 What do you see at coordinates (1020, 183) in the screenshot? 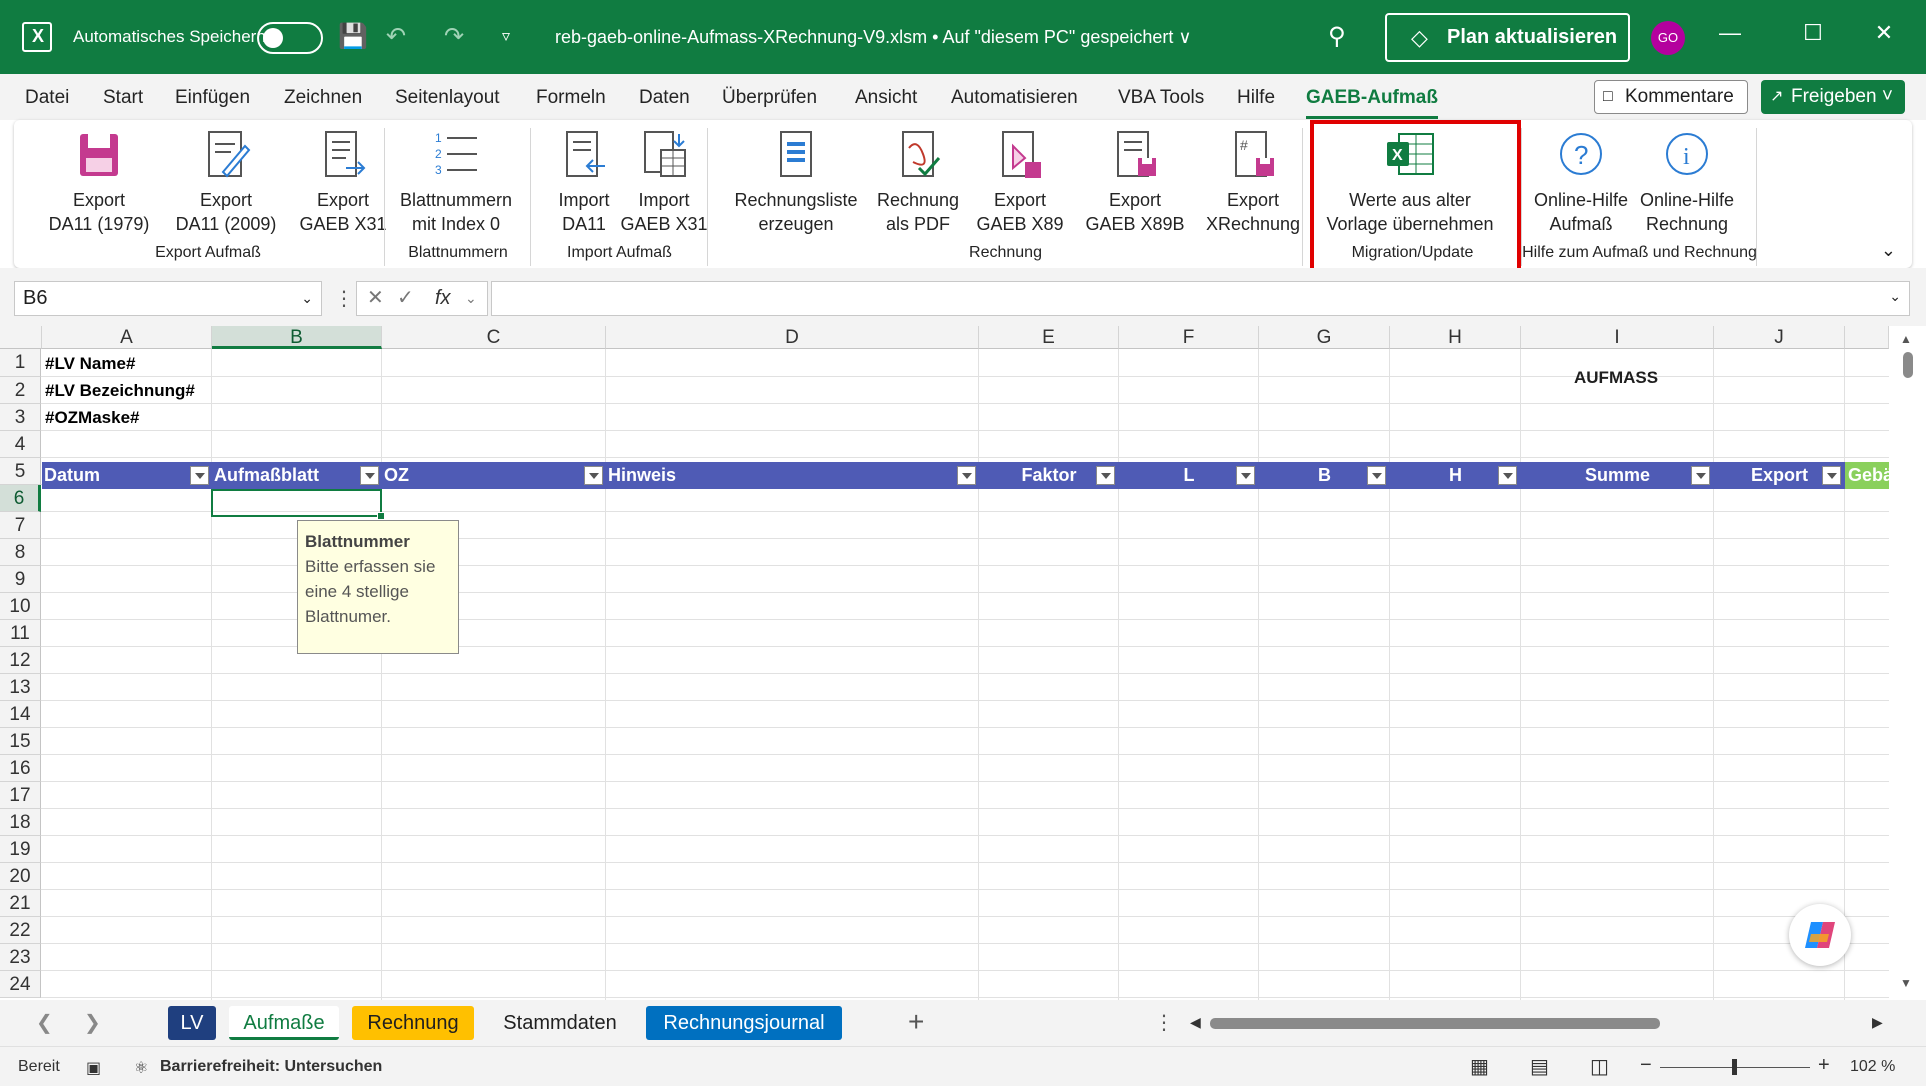
I see `export-gaeb-x89-button: Export GAEB X89` at bounding box center [1020, 183].